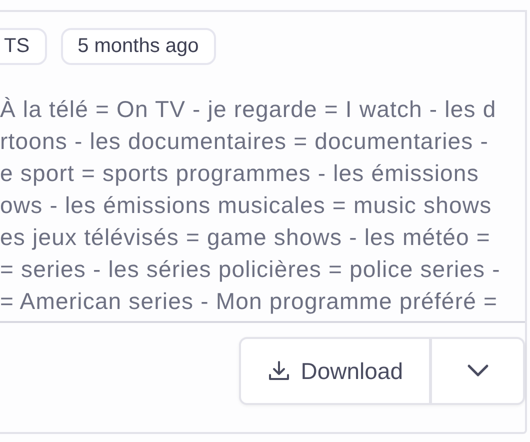 The width and height of the screenshot is (530, 442). I want to click on text-line: À la télé = On TV - je regarde = I watch - les d, so click(248, 109).